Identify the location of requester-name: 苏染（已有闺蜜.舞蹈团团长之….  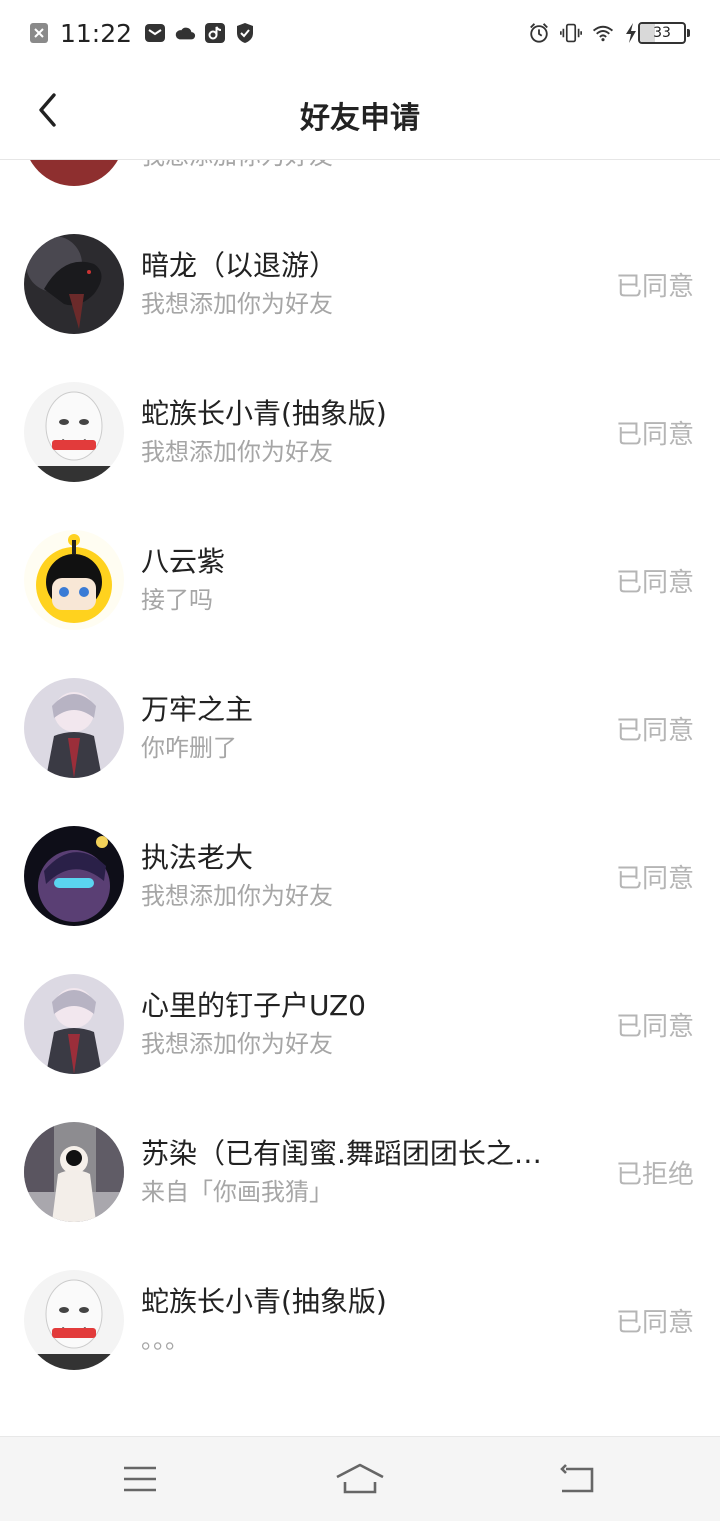
(341, 1153).